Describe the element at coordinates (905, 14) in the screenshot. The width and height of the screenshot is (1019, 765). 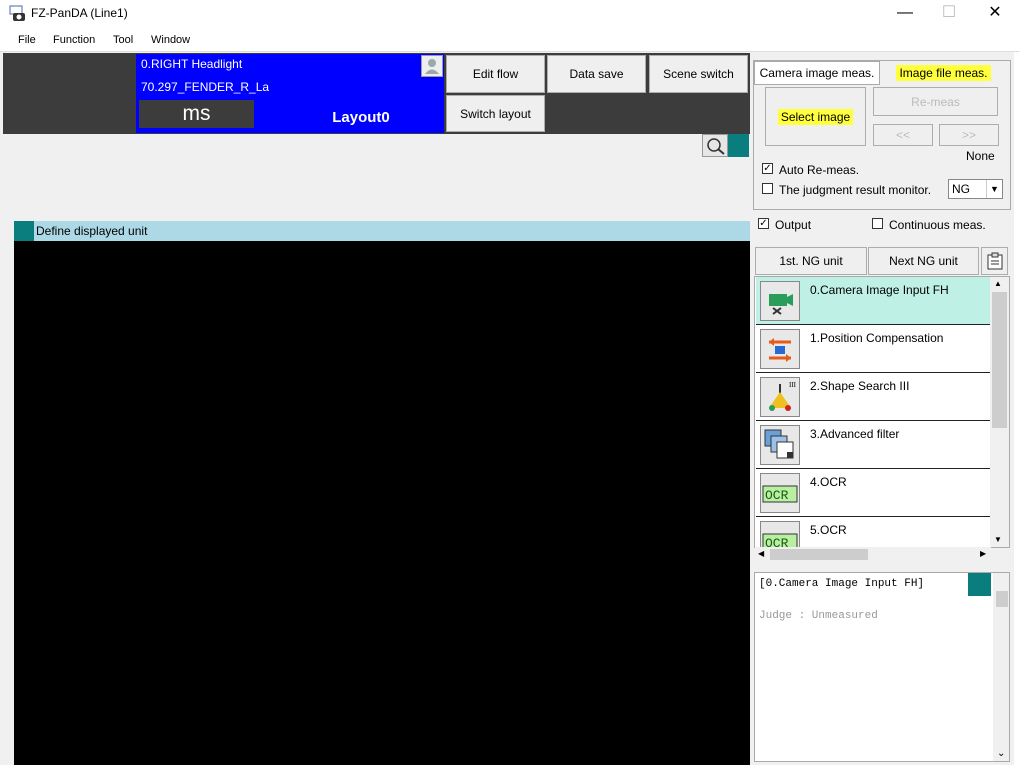
I see `minimize-button: —` at that location.